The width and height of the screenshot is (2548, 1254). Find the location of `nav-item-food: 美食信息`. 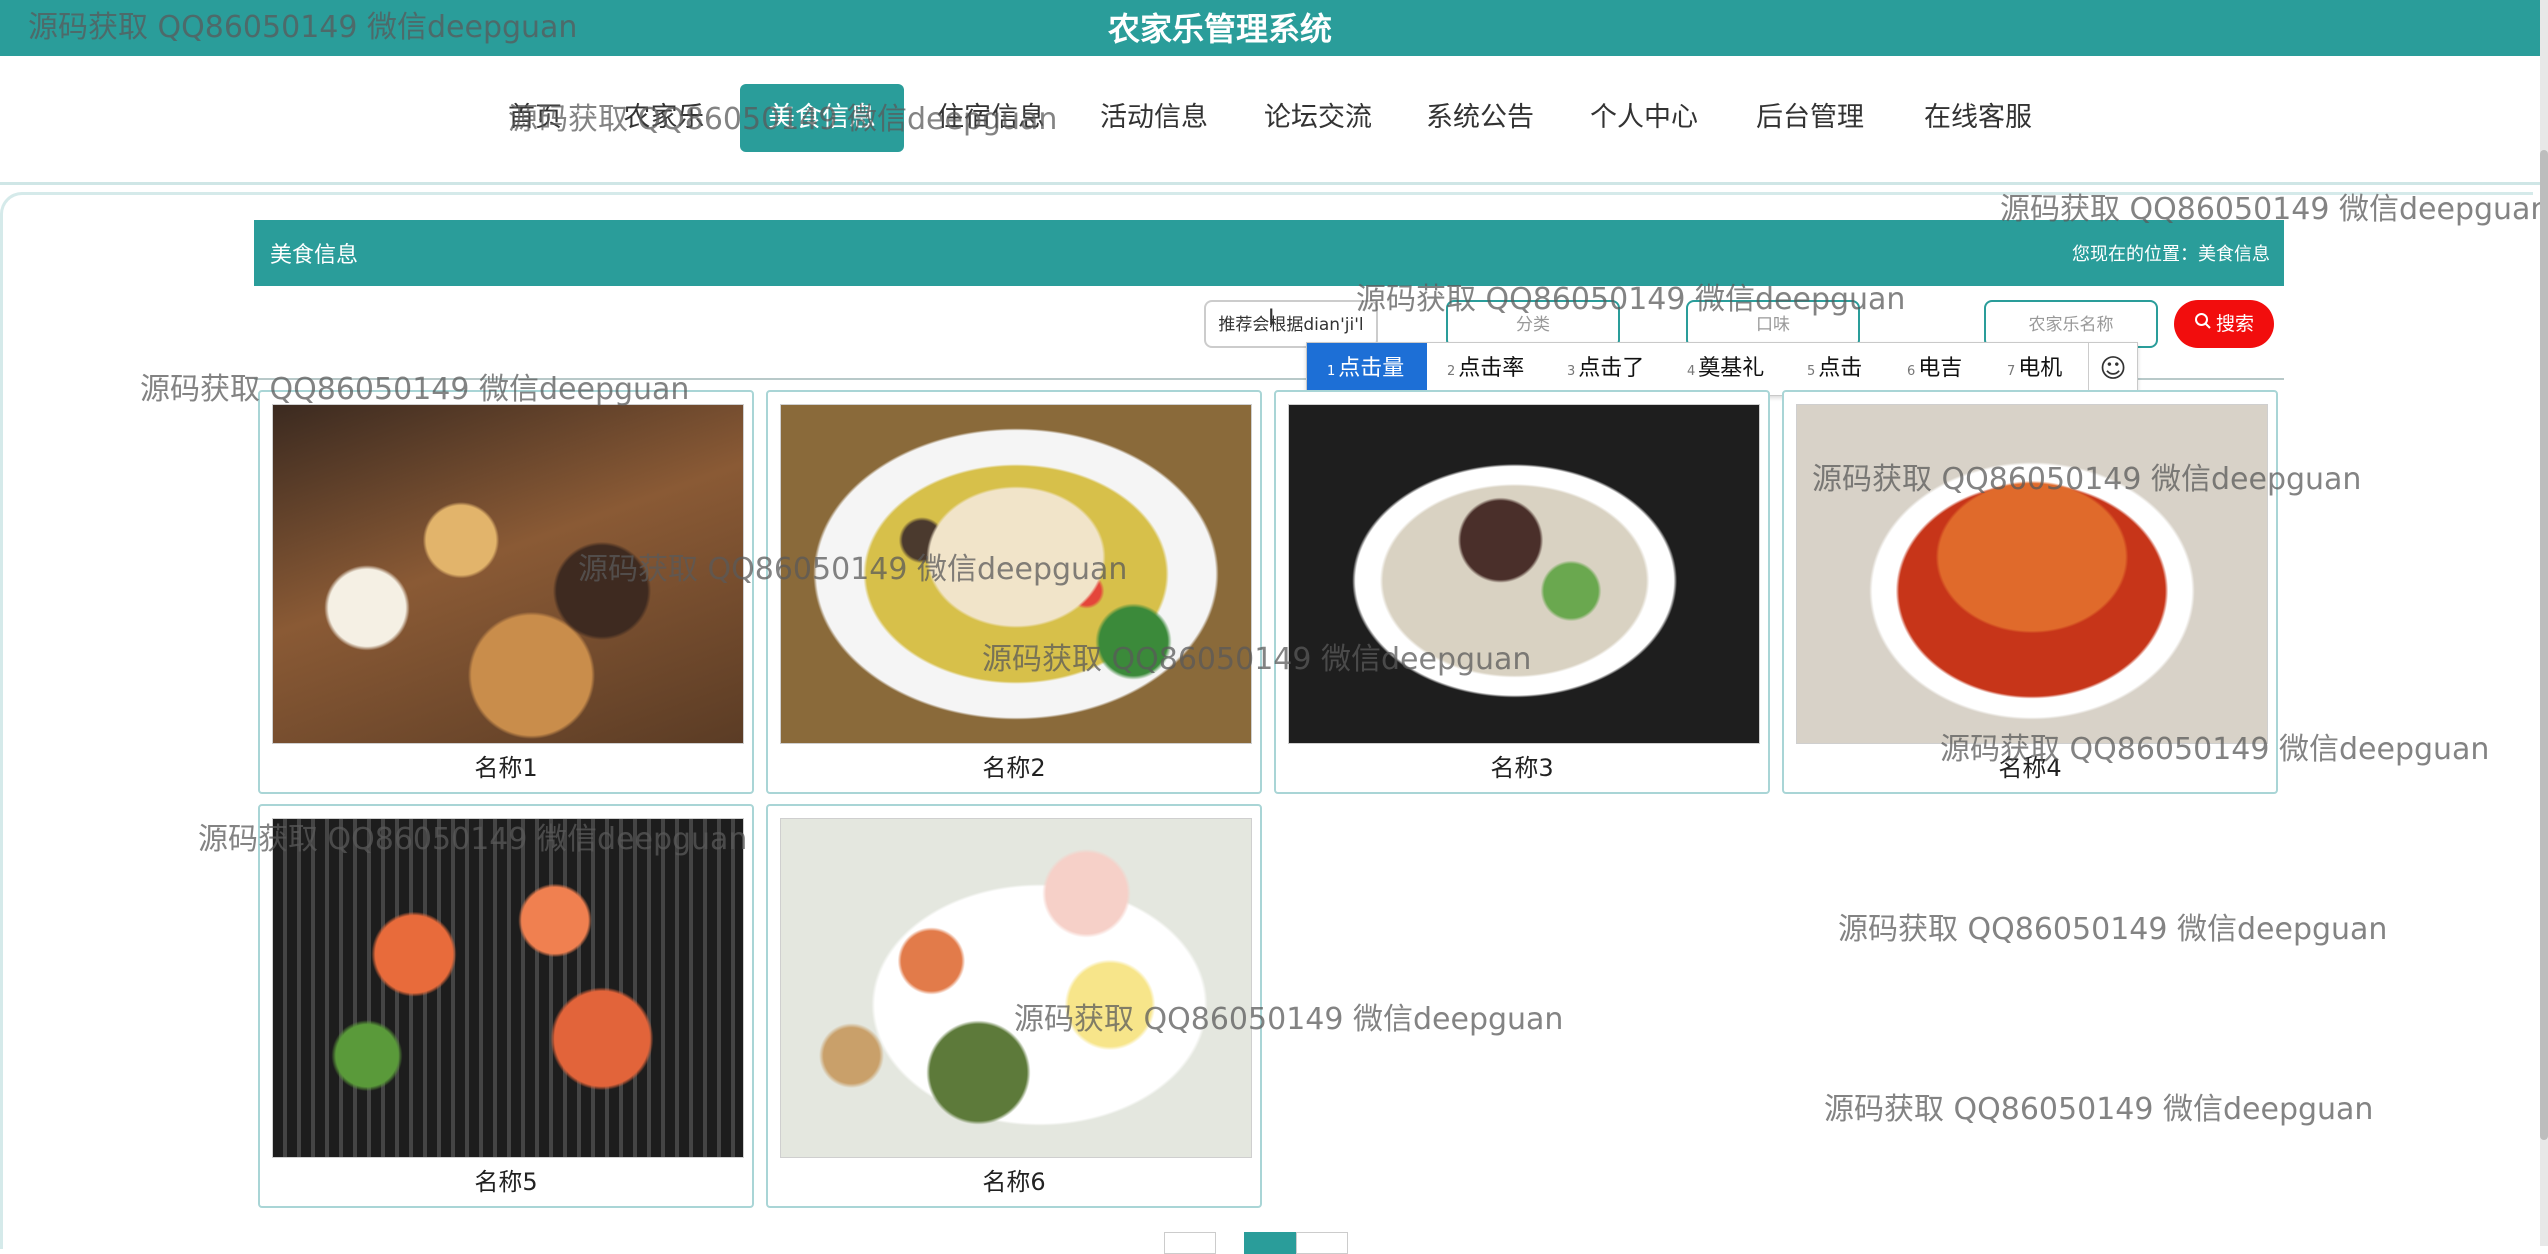

nav-item-food: 美食信息 is located at coordinates (822, 118).